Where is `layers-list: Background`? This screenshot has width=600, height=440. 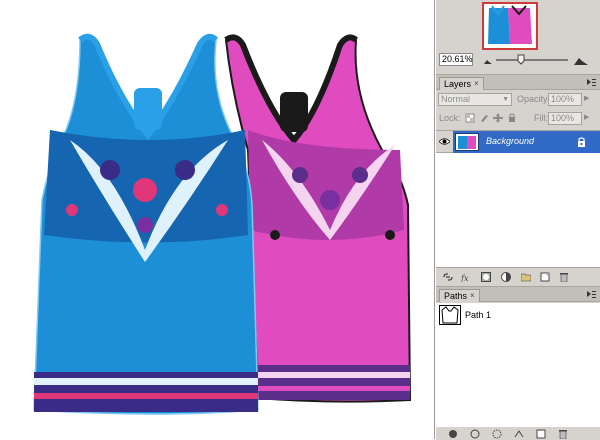 layers-list: Background is located at coordinates (518, 199).